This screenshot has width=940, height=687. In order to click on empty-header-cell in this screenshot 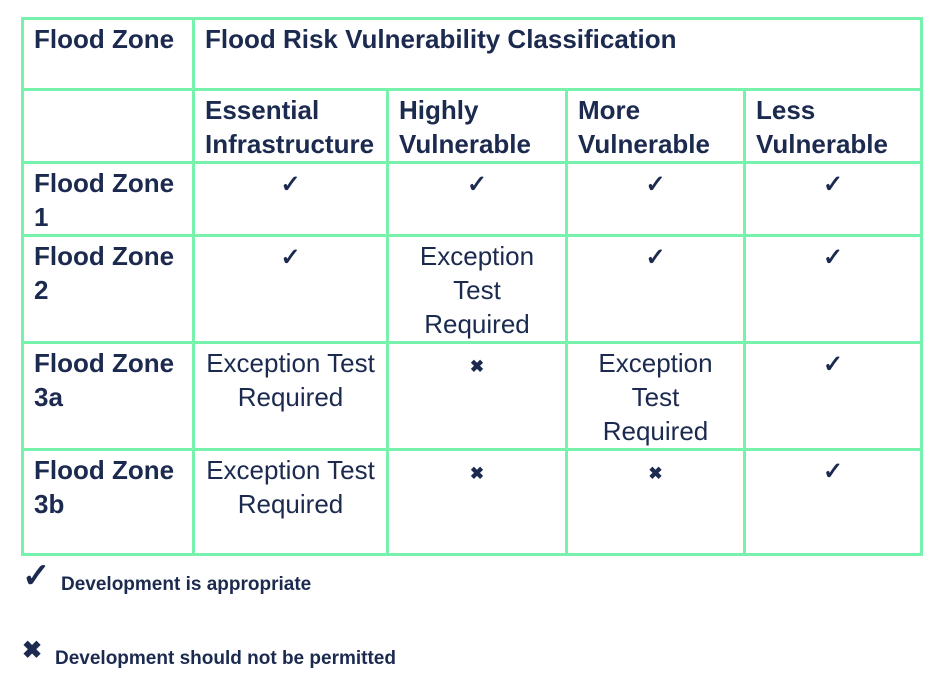, I will do `click(108, 126)`.